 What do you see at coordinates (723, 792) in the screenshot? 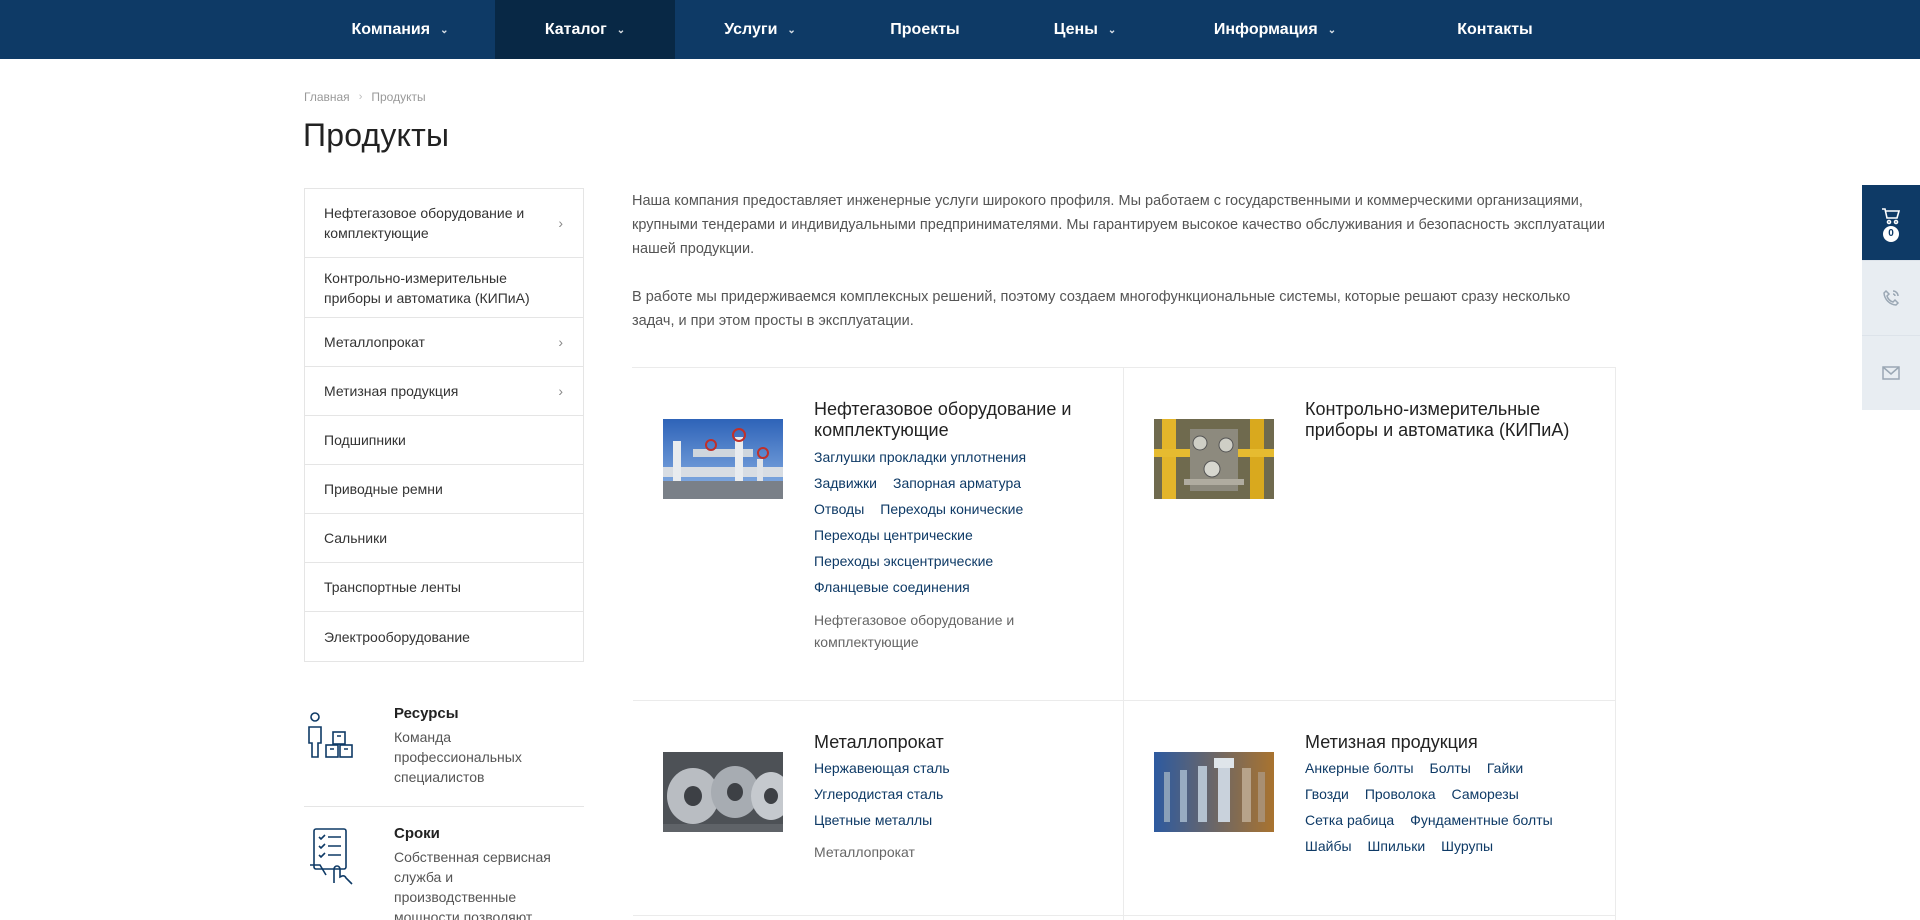
I see `steel-coils-photo` at bounding box center [723, 792].